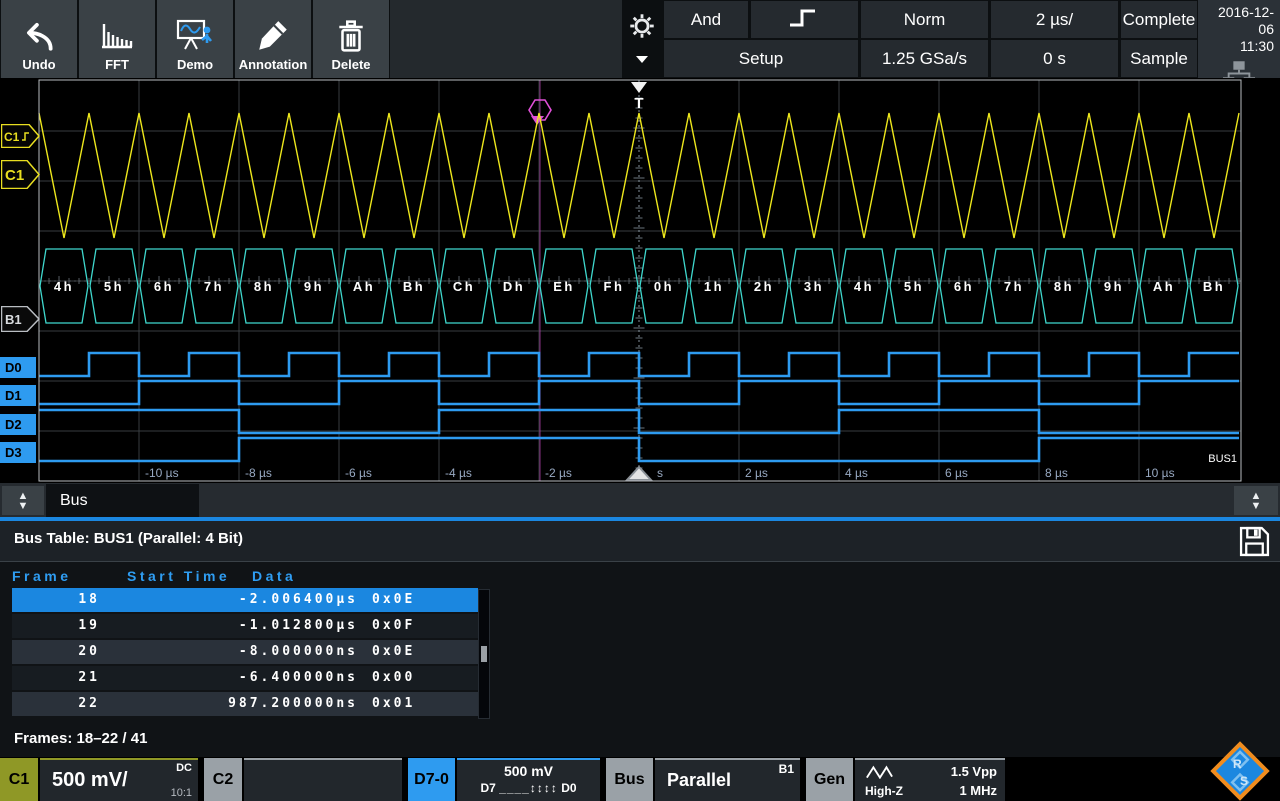  I want to click on tab-scroll-right-widget: ▲ ▼, so click(1256, 500).